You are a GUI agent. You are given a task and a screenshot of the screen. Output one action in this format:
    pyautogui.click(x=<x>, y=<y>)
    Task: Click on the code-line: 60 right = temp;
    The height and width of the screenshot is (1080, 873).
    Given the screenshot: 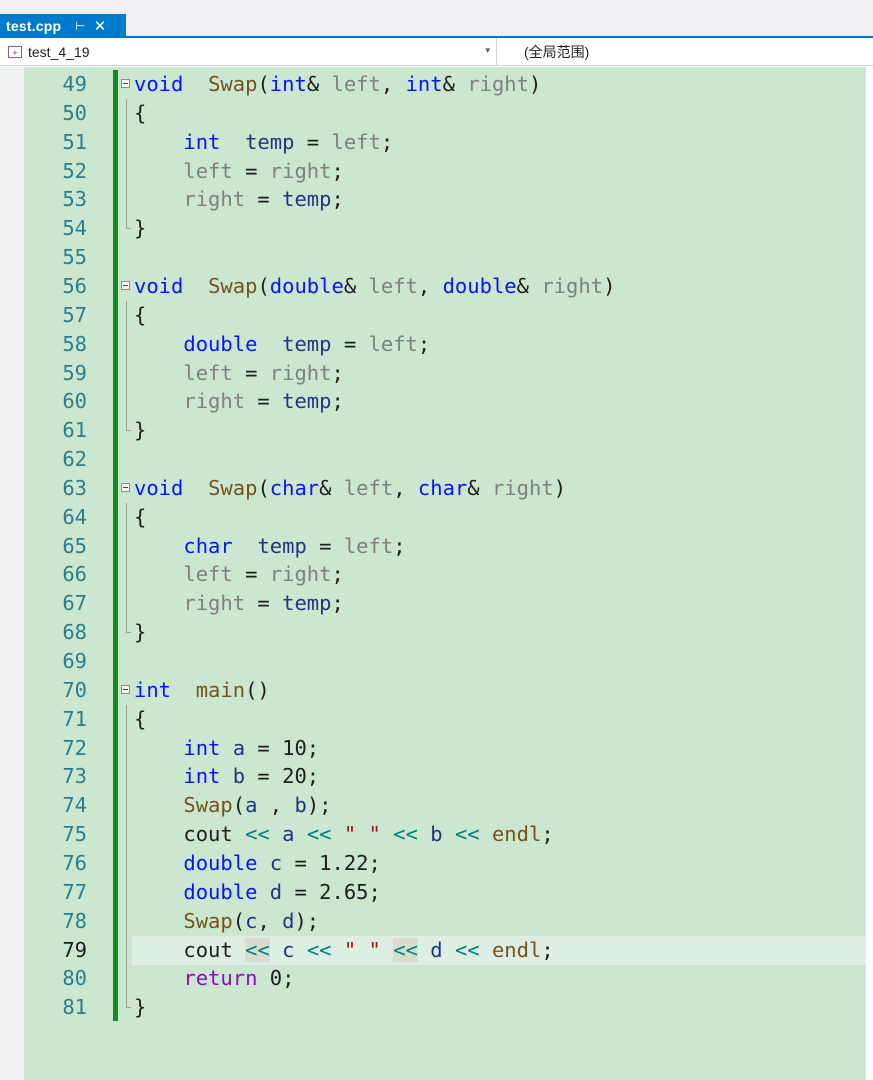 What is the action you would take?
    pyautogui.click(x=433, y=402)
    